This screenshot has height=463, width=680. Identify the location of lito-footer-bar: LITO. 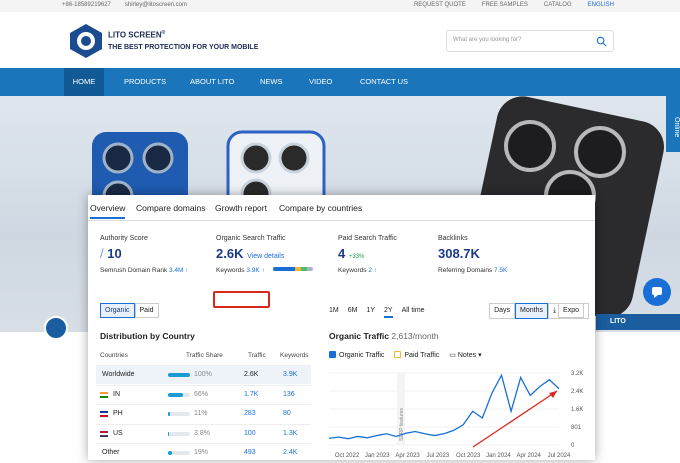
(638, 322).